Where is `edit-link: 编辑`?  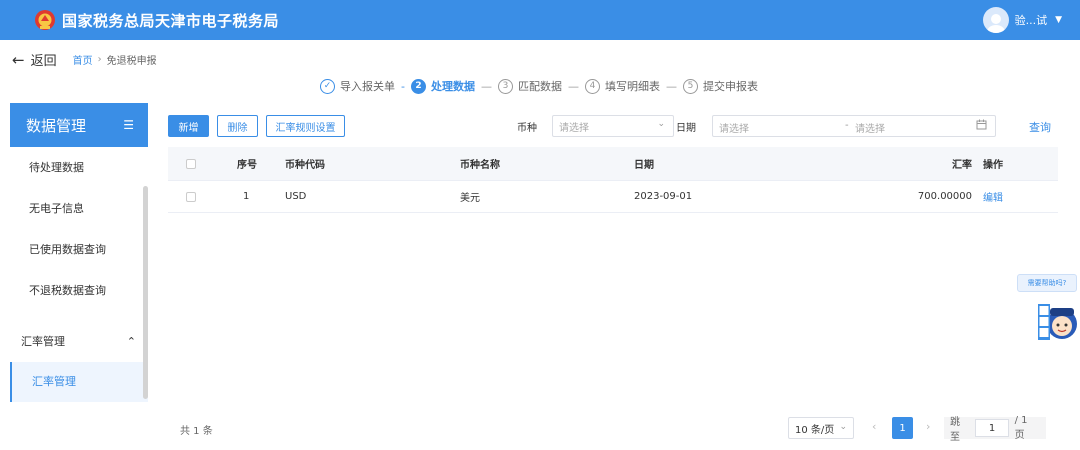
edit-link: 编辑 is located at coordinates (993, 196).